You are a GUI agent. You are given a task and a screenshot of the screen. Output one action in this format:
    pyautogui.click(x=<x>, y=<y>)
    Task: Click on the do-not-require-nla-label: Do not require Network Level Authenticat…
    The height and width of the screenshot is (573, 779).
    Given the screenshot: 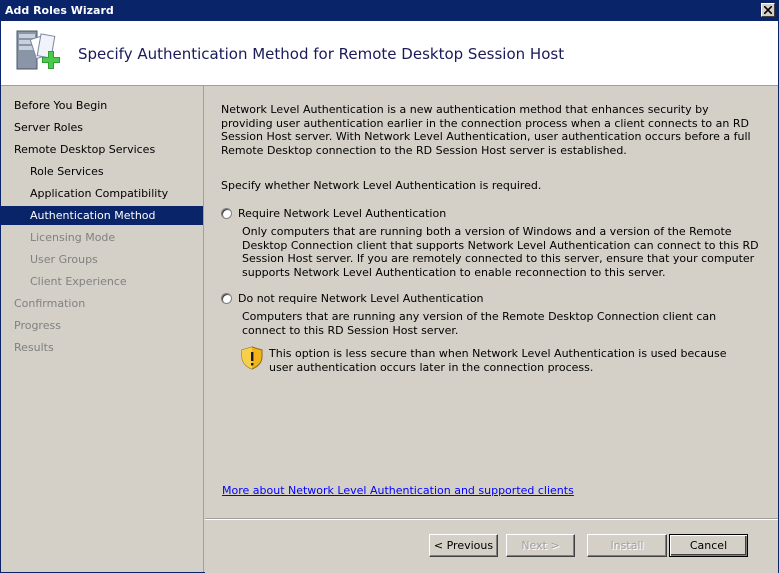 What is the action you would take?
    pyautogui.click(x=361, y=298)
    